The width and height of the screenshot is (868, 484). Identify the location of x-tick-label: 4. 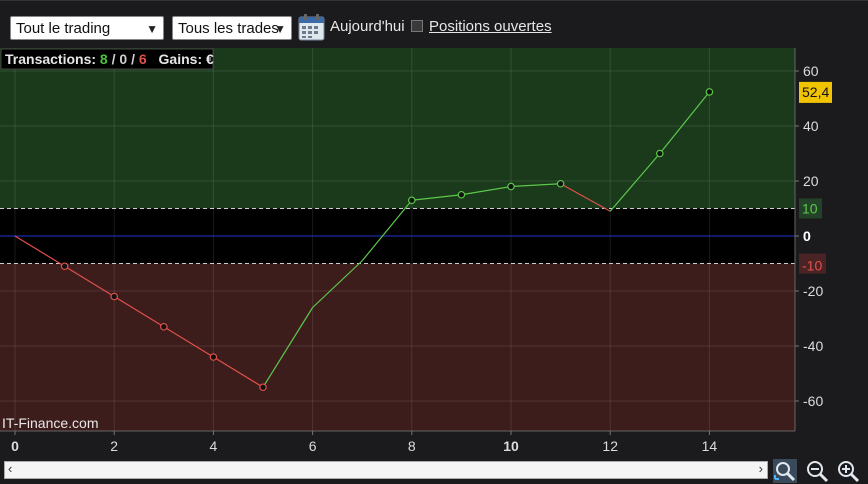
(214, 446).